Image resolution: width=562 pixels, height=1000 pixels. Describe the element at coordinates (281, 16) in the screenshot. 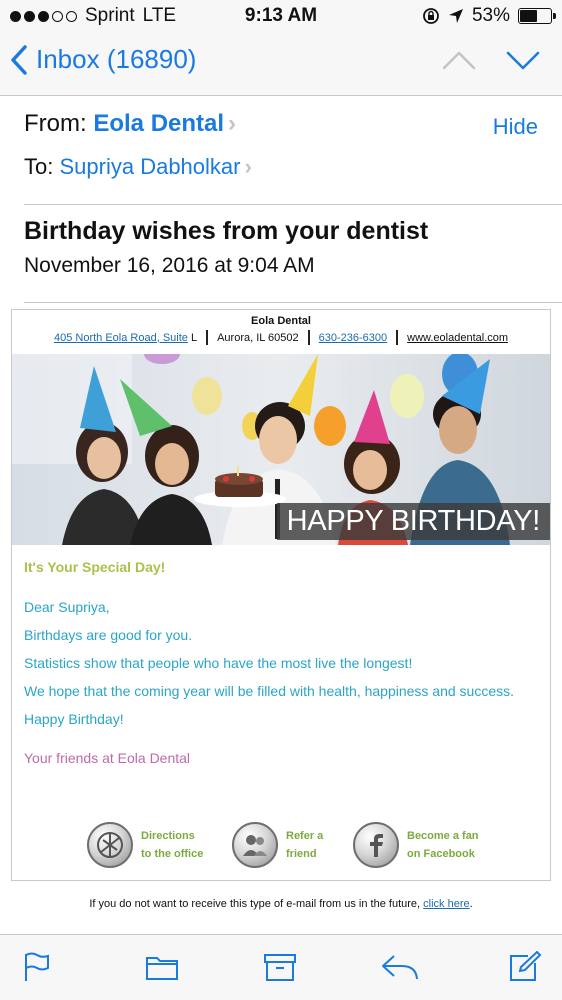

I see `status-bar: Sprint LTE 9:13 AM 53%` at that location.